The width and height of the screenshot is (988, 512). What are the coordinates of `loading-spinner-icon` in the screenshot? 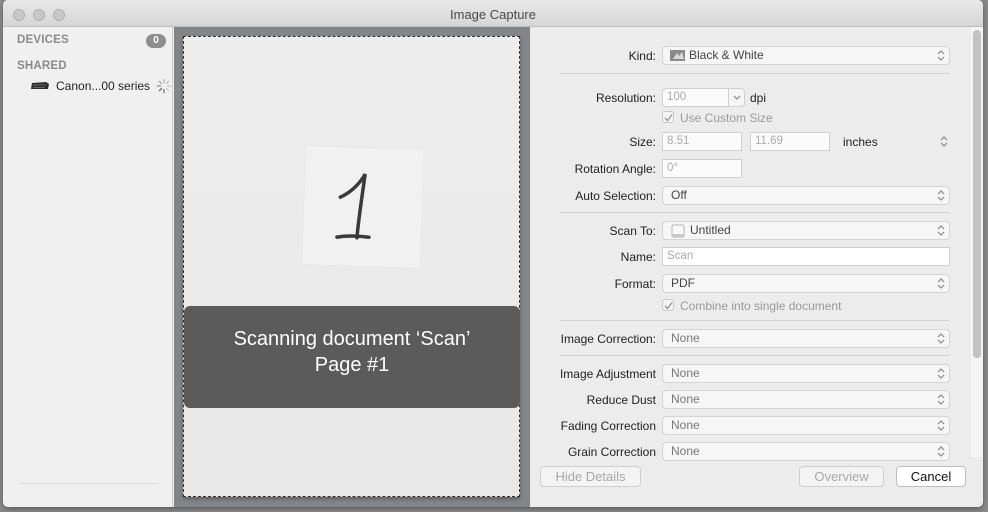 It's located at (164, 86).